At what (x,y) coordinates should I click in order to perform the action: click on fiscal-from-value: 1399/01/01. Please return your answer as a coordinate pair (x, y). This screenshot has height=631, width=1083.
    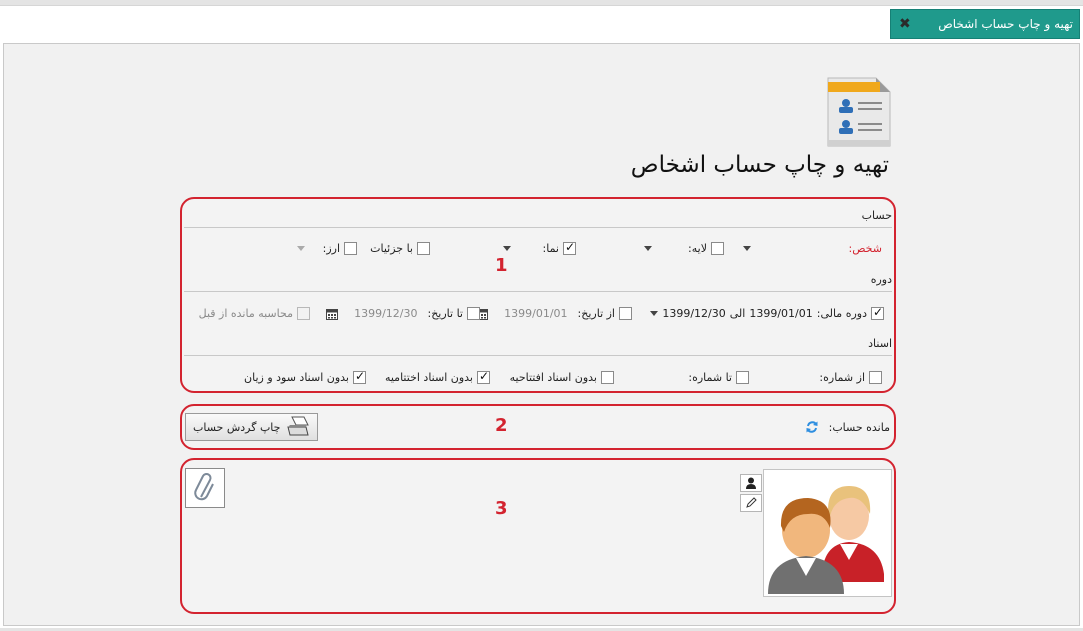
    Looking at the image, I should click on (781, 313).